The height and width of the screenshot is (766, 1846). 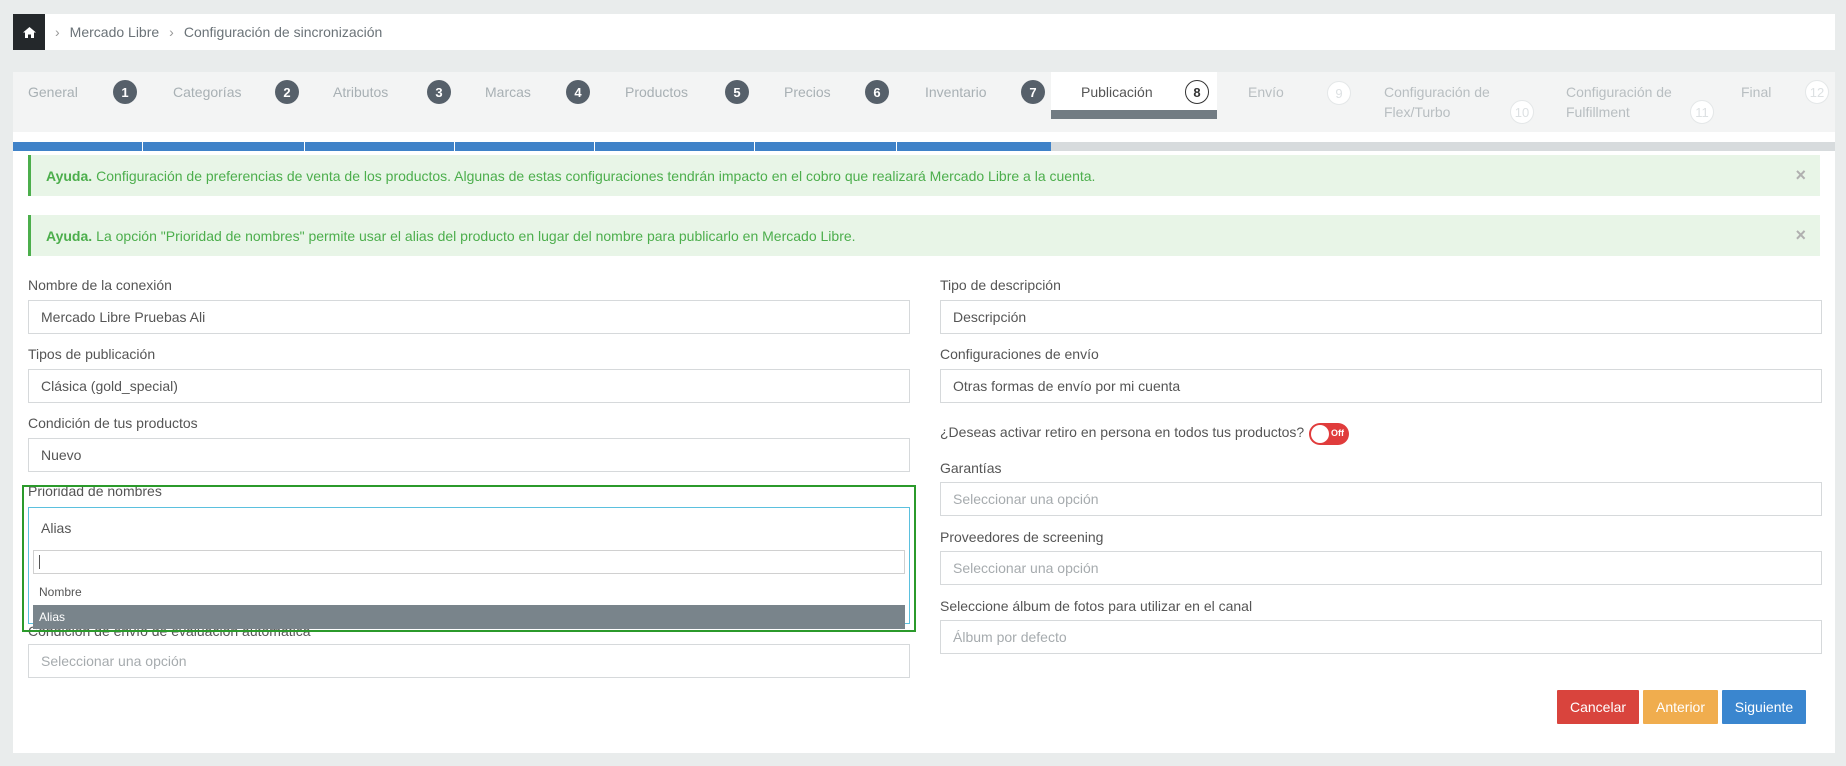 I want to click on step-label: Envío, so click(x=1266, y=92).